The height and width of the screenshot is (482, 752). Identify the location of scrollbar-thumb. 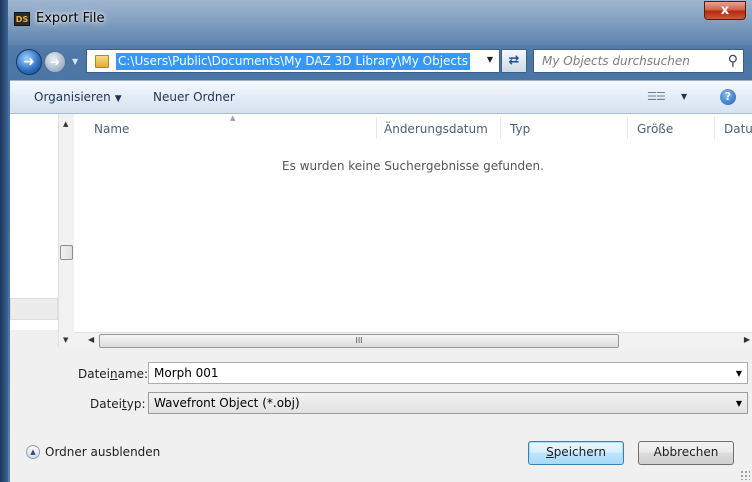
(66, 252).